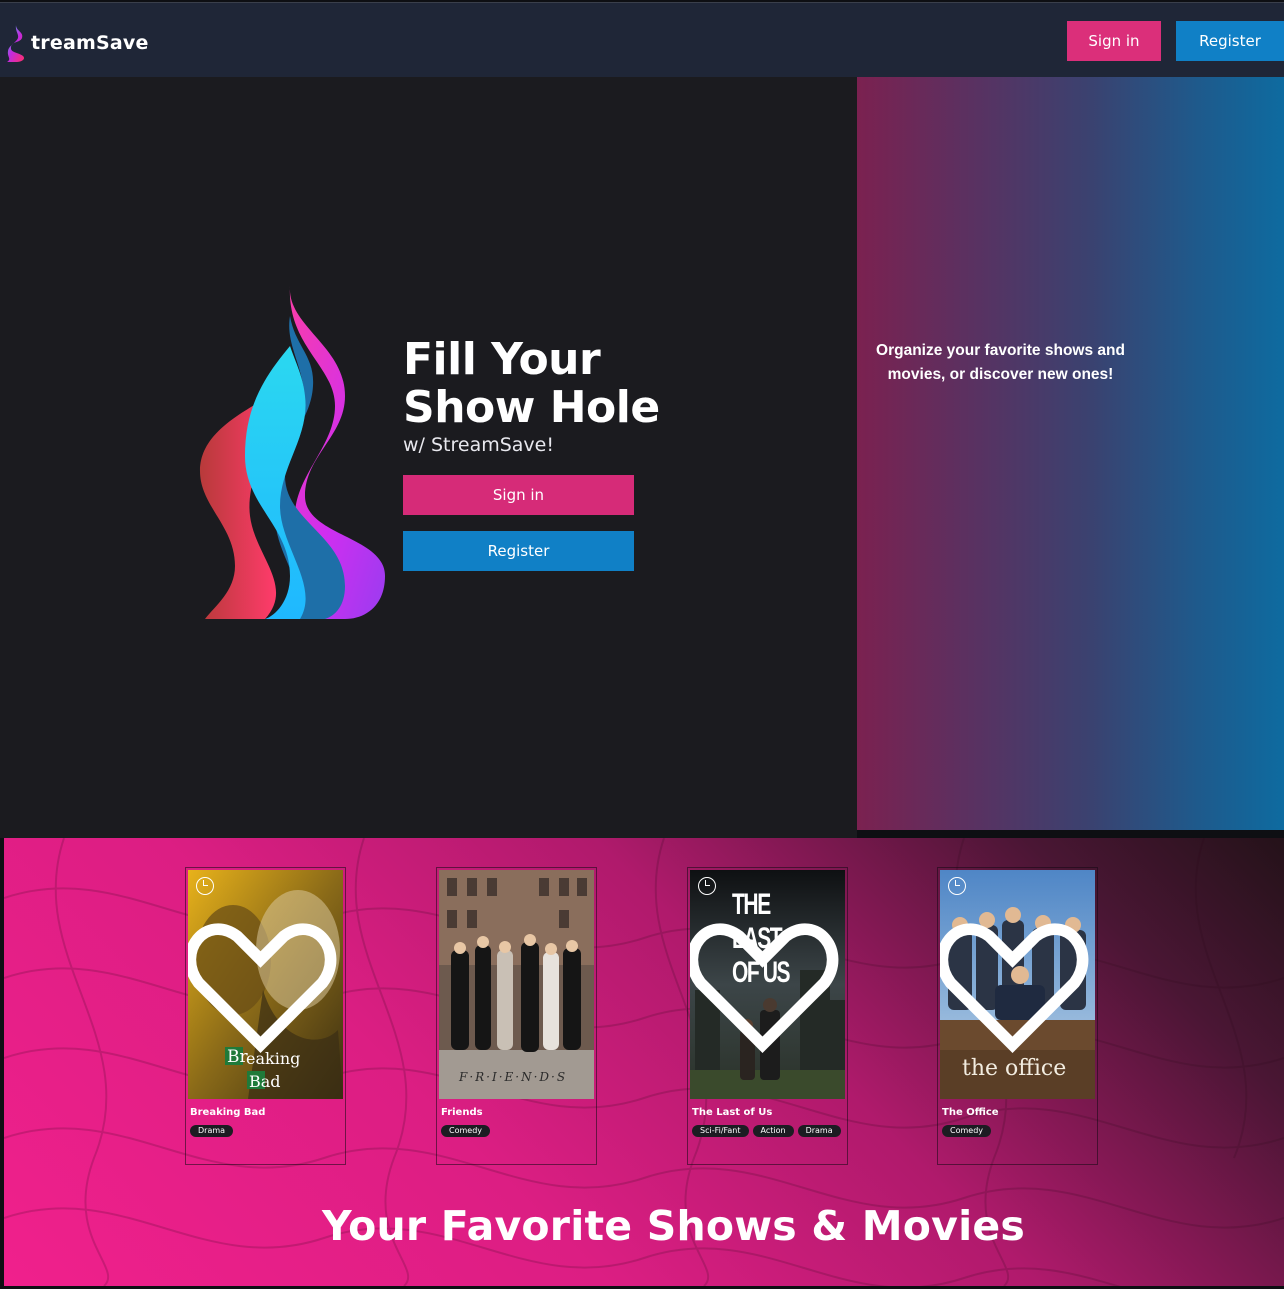  I want to click on hero-register-button: Register, so click(518, 551).